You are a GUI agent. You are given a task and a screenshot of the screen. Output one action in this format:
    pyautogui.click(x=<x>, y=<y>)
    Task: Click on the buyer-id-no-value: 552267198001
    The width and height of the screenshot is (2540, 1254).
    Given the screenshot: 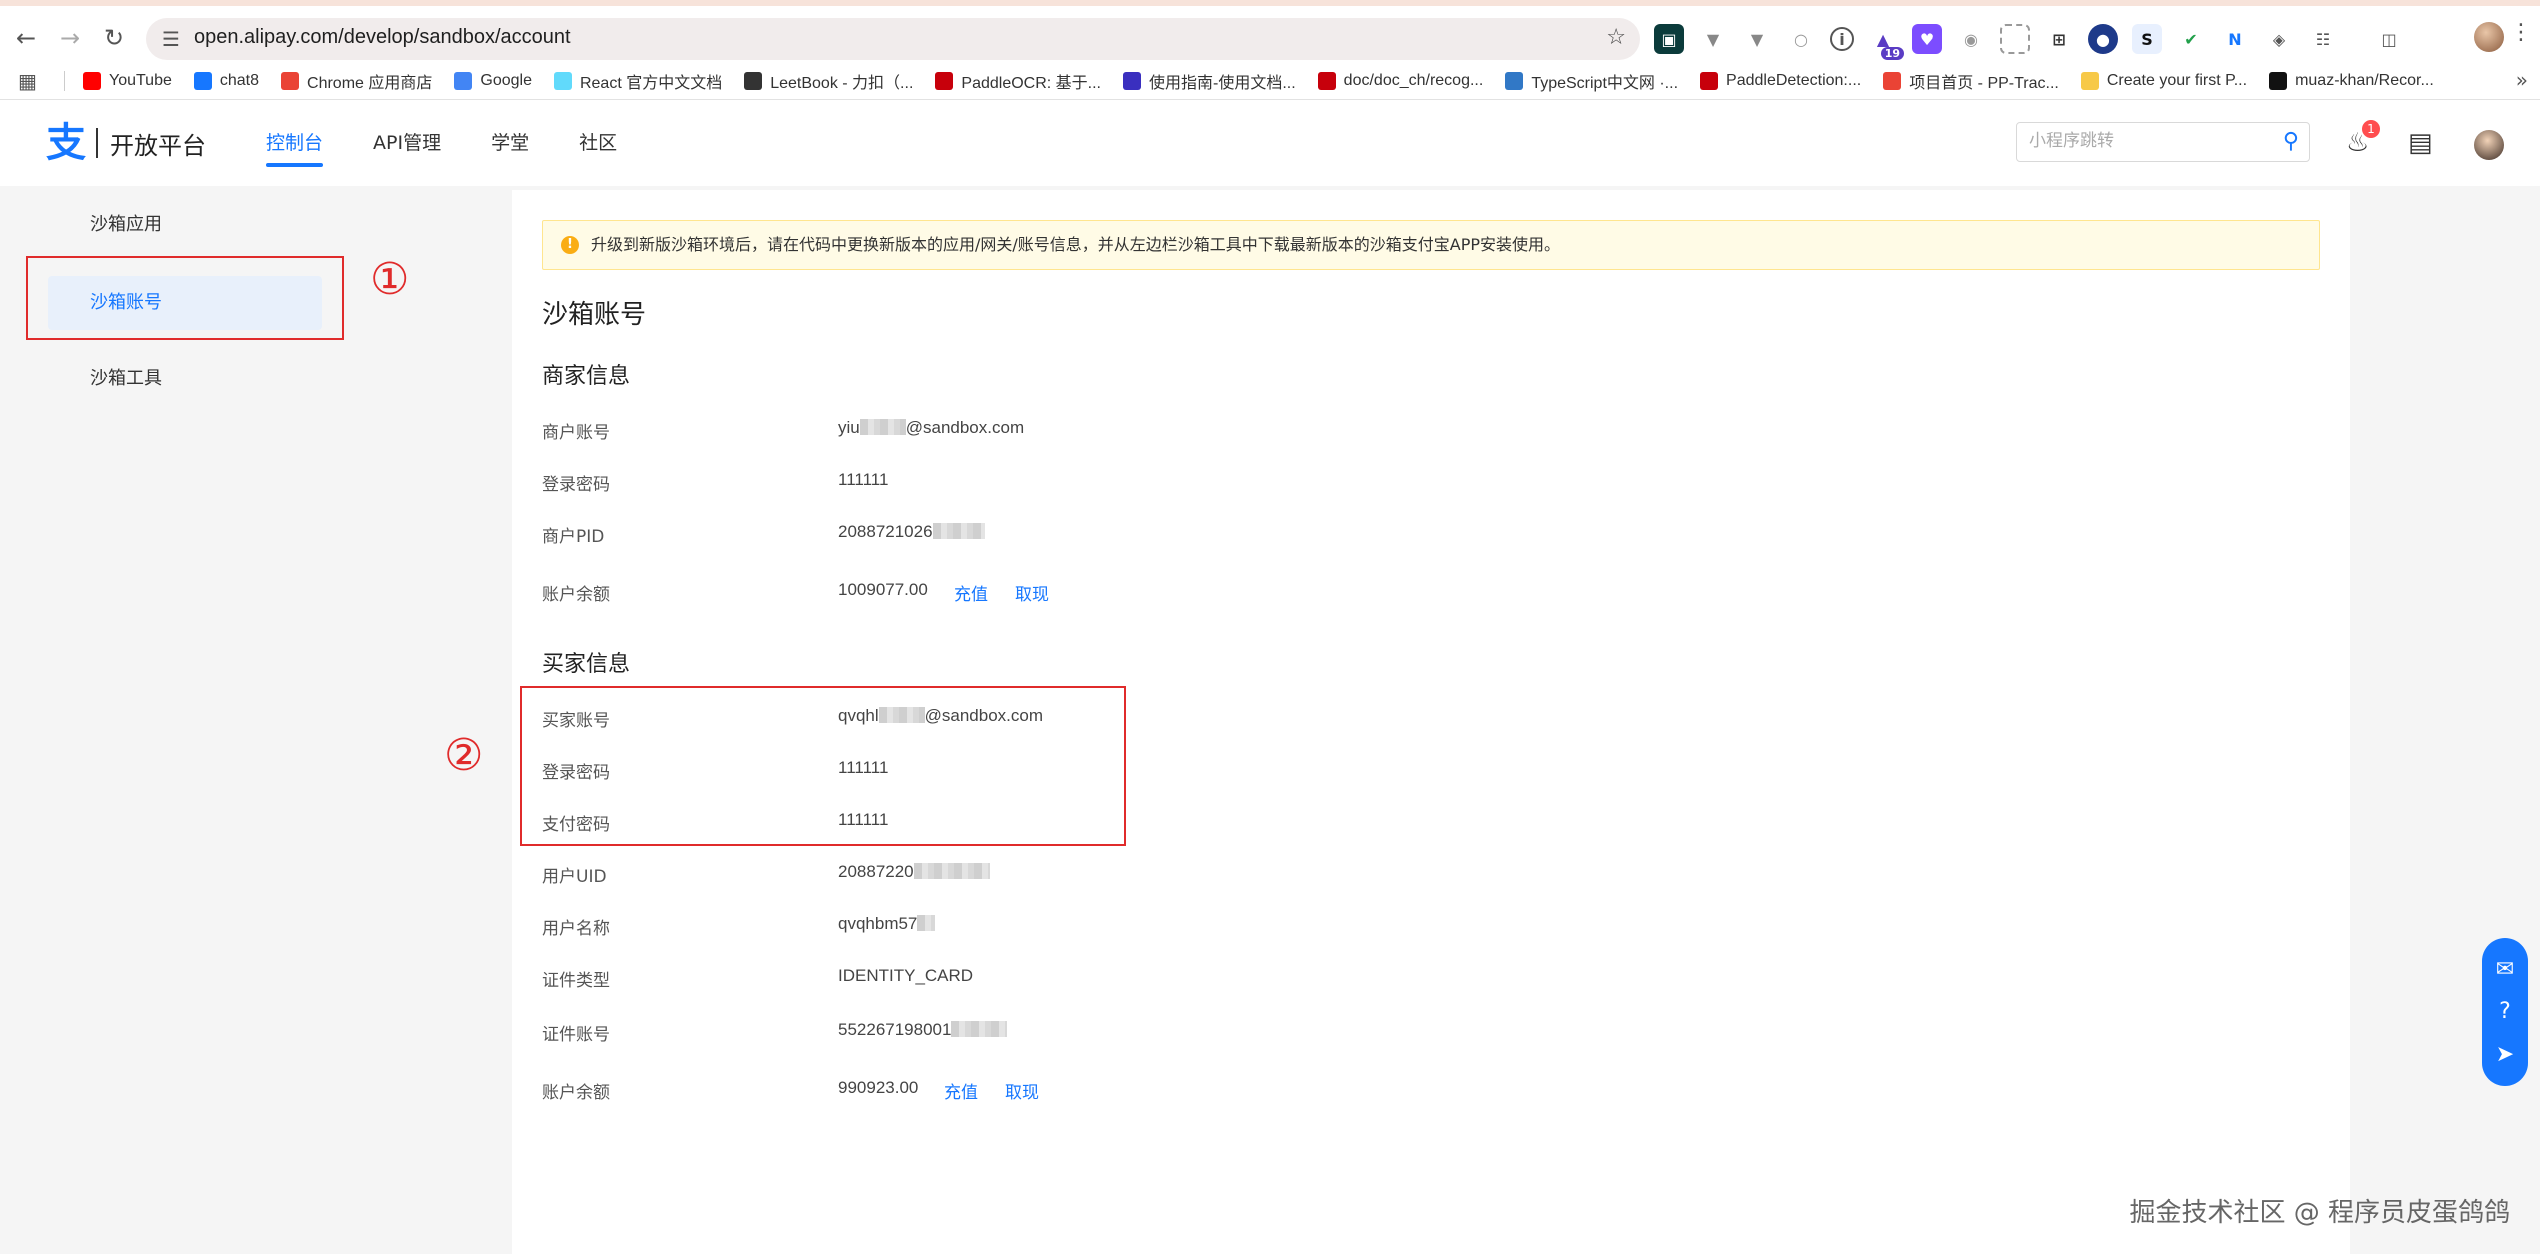 What is the action you would take?
    pyautogui.click(x=923, y=1030)
    